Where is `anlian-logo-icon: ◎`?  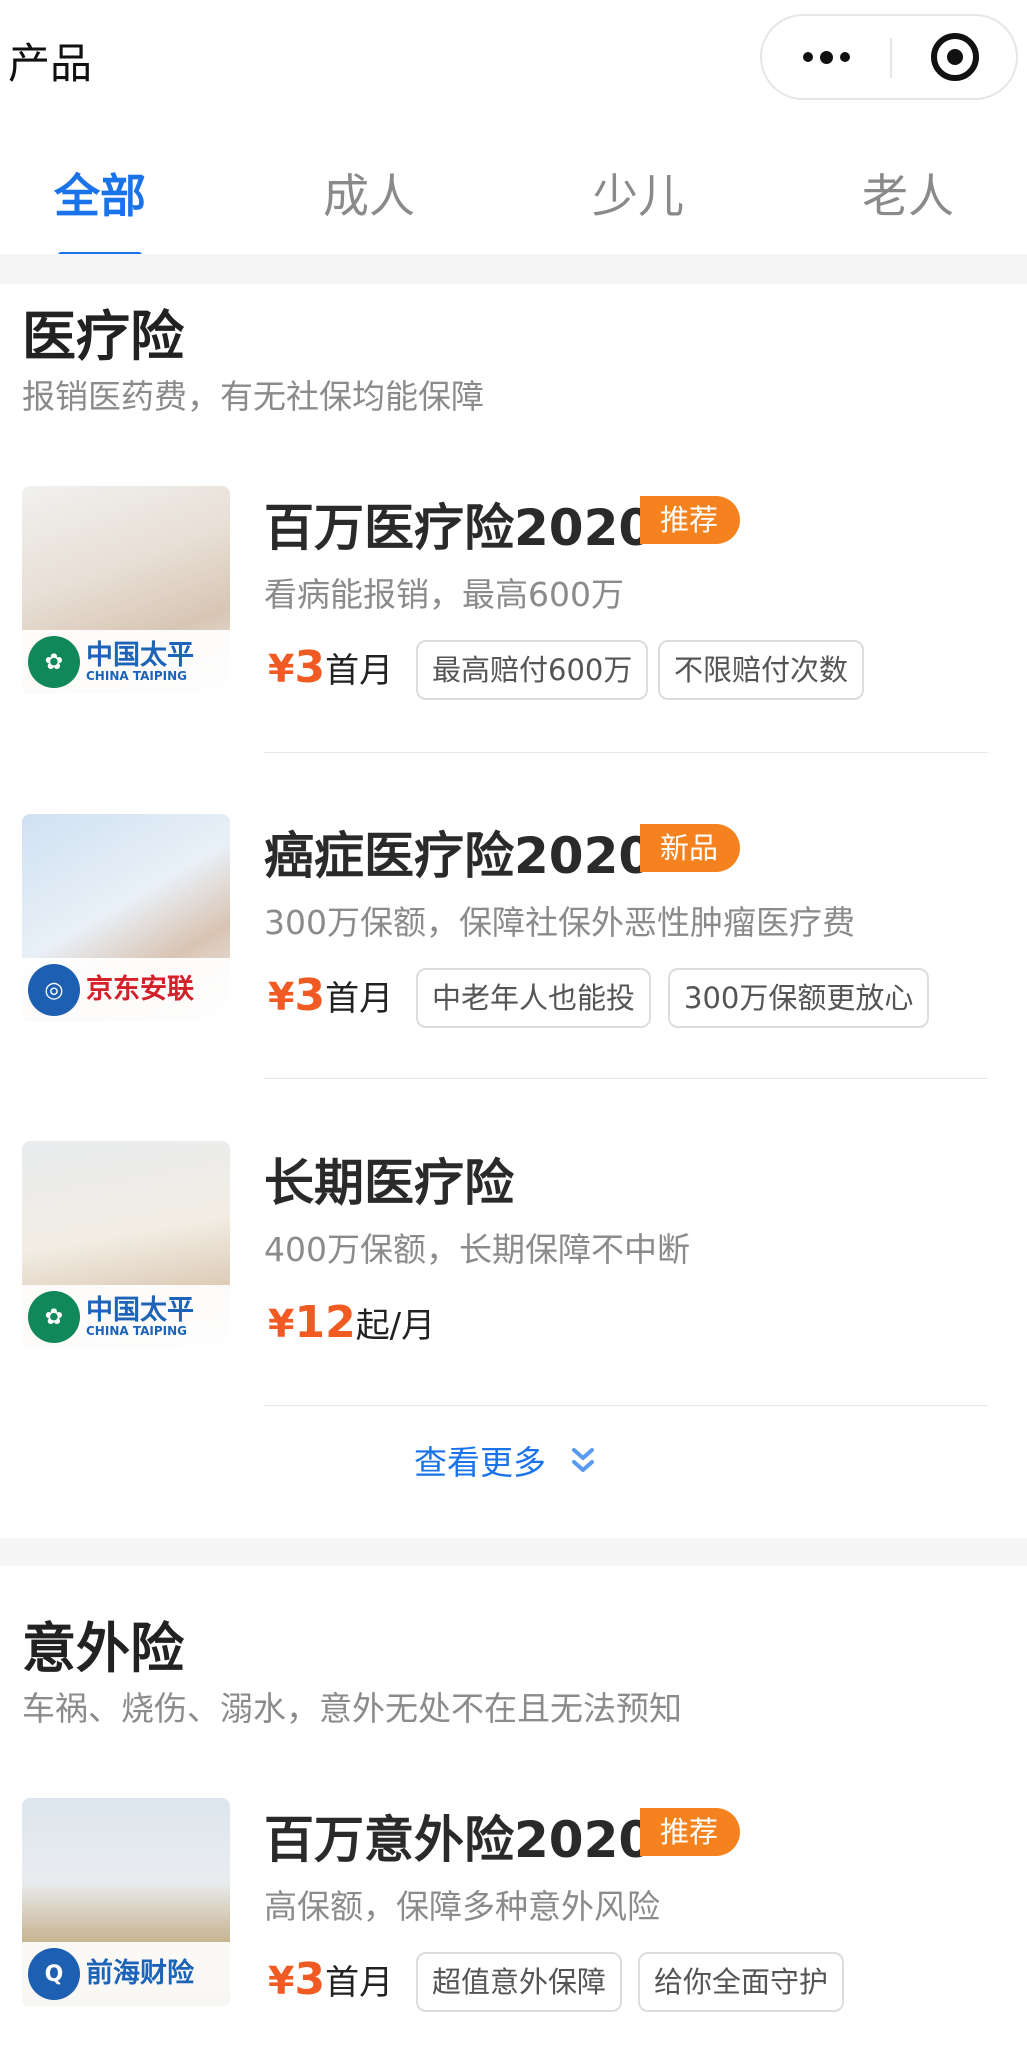 anlian-logo-icon: ◎ is located at coordinates (54, 990).